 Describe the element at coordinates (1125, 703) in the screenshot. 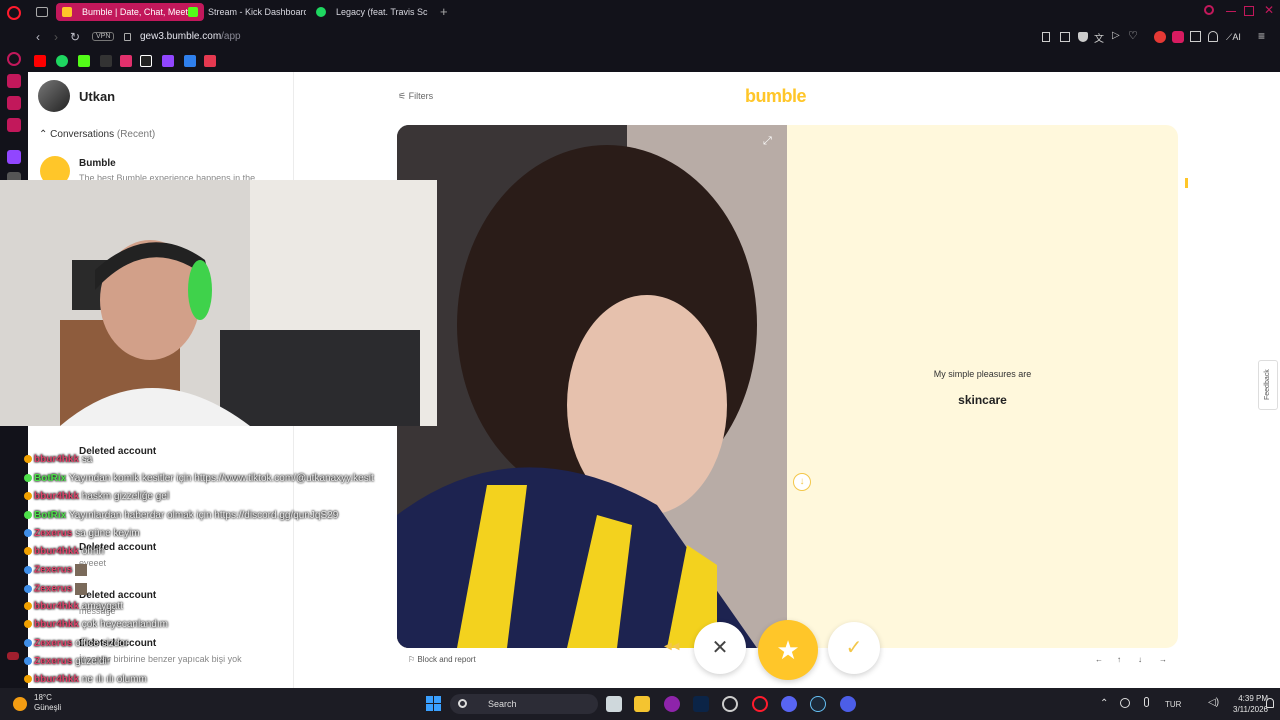

I see `tray-network-icon` at that location.